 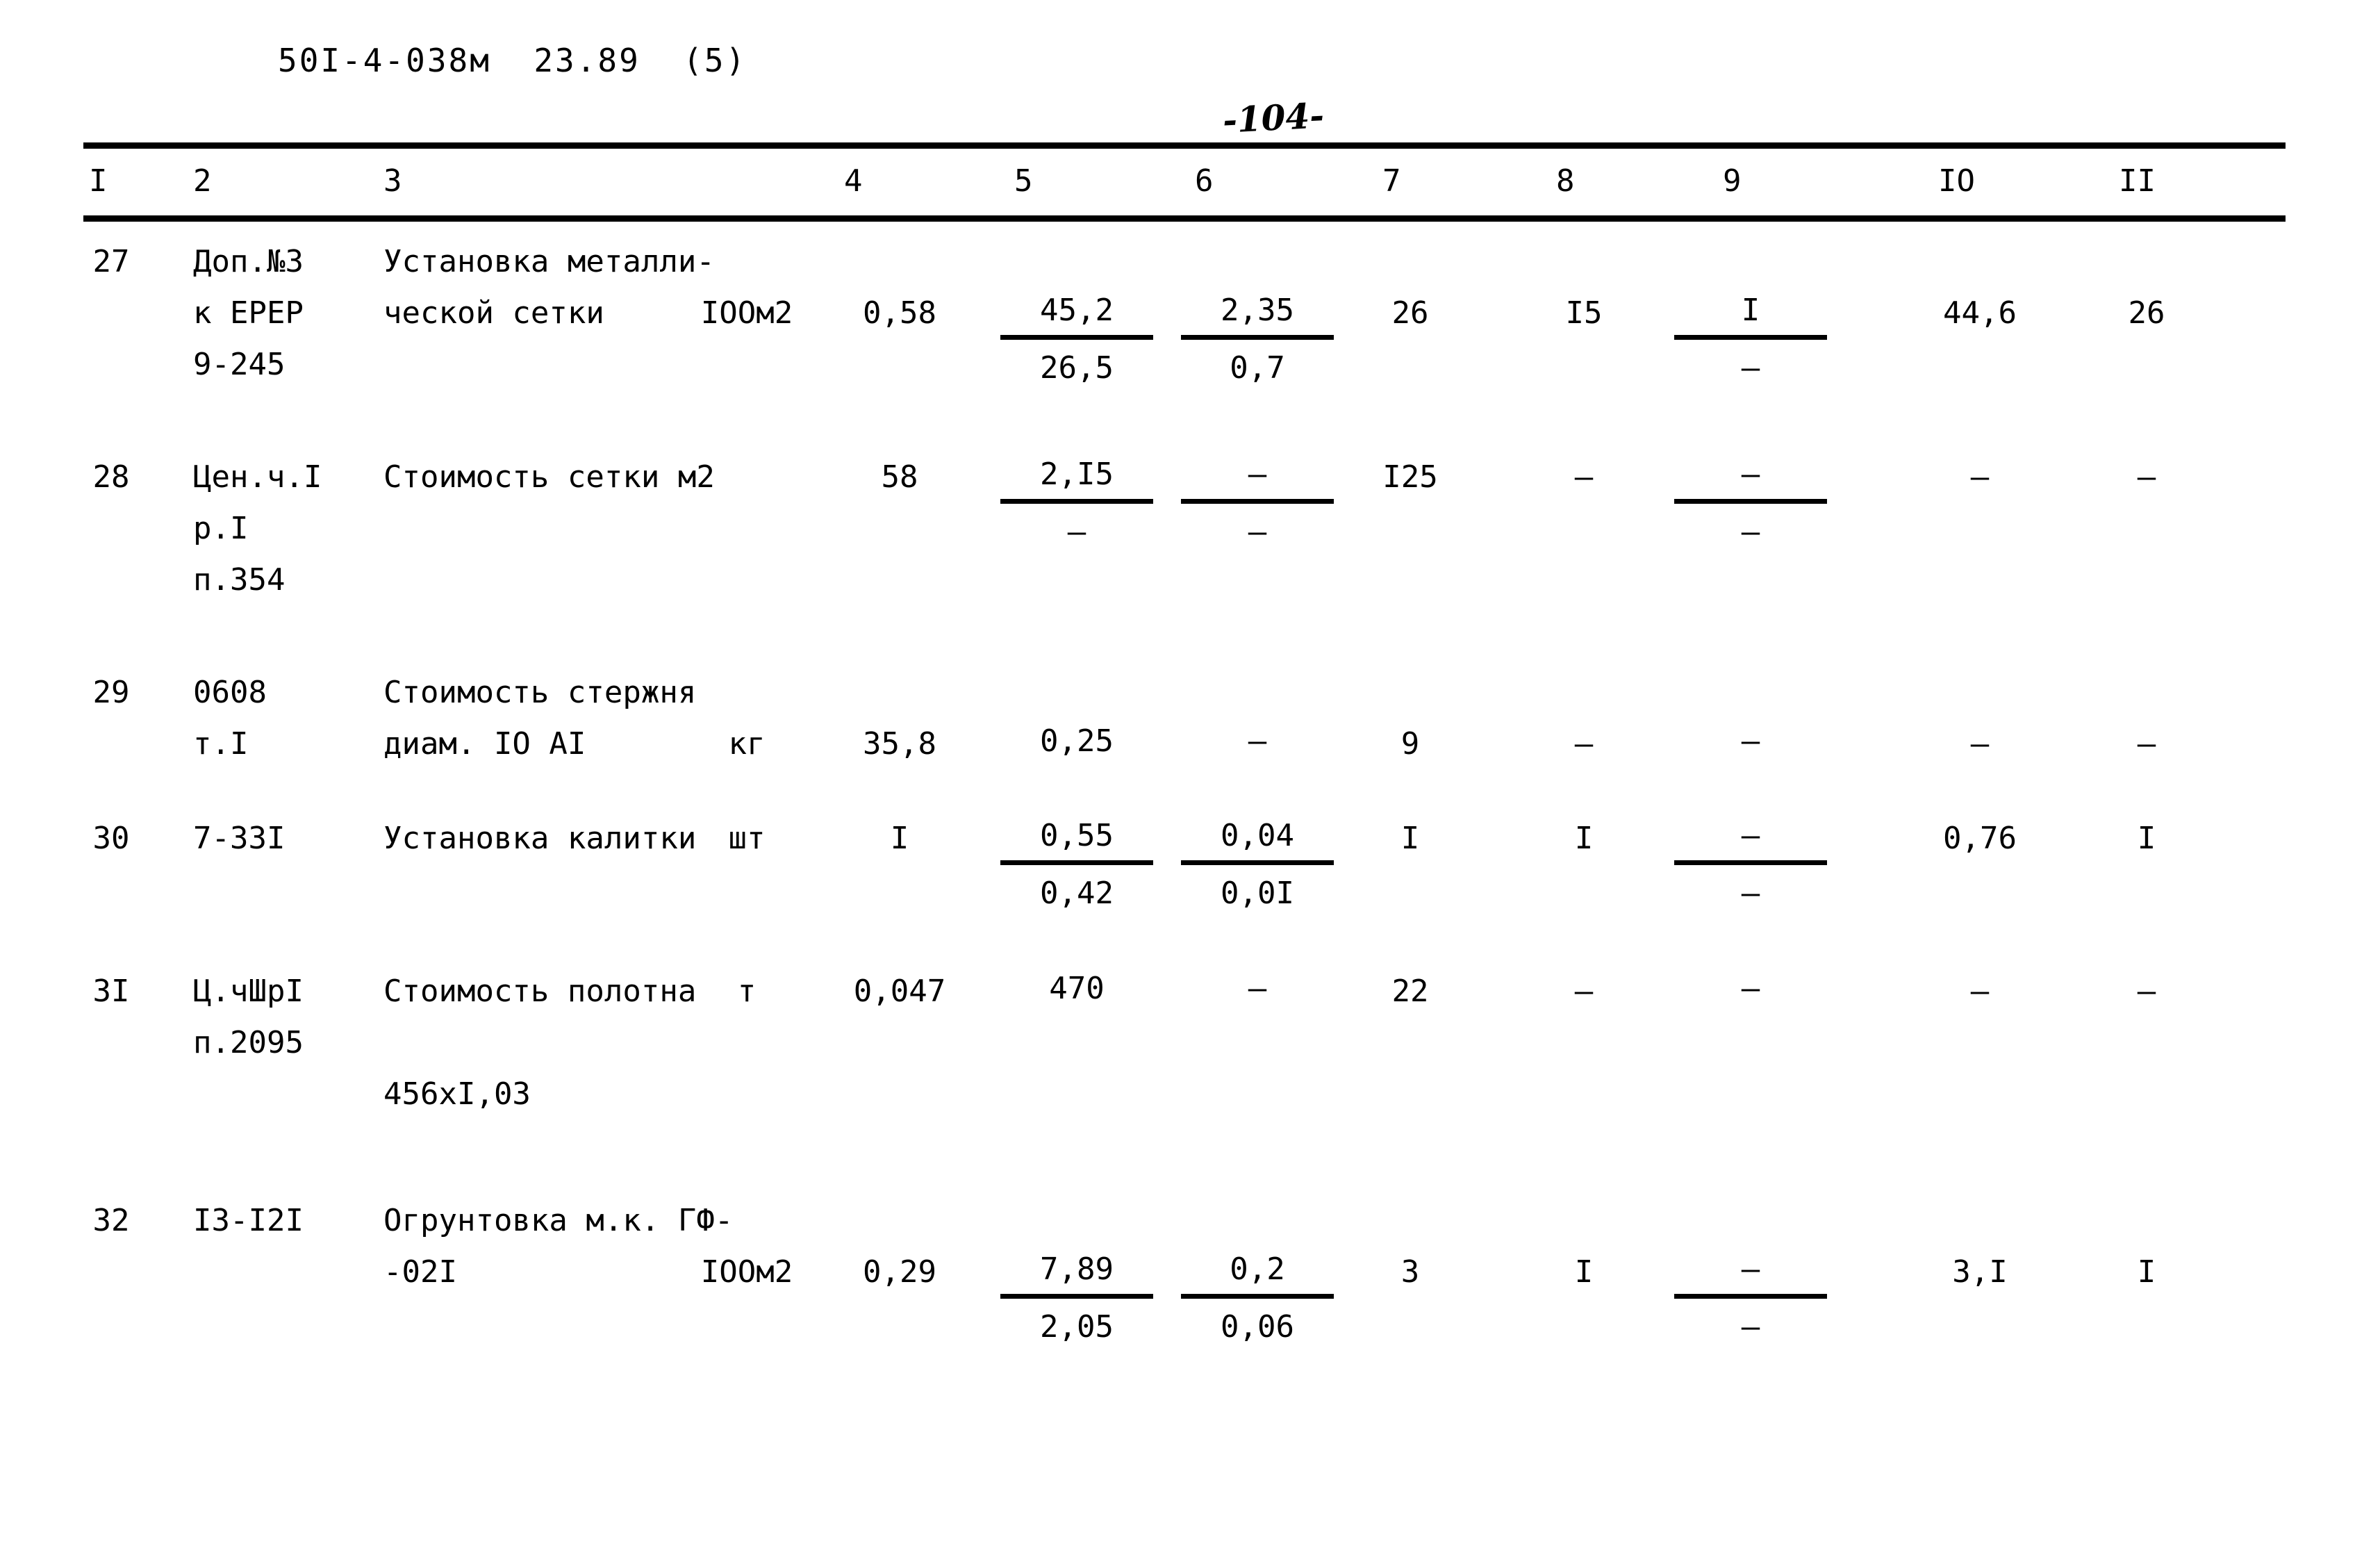 What do you see at coordinates (747, 744) in the screenshot?
I see `row-unit: кг` at bounding box center [747, 744].